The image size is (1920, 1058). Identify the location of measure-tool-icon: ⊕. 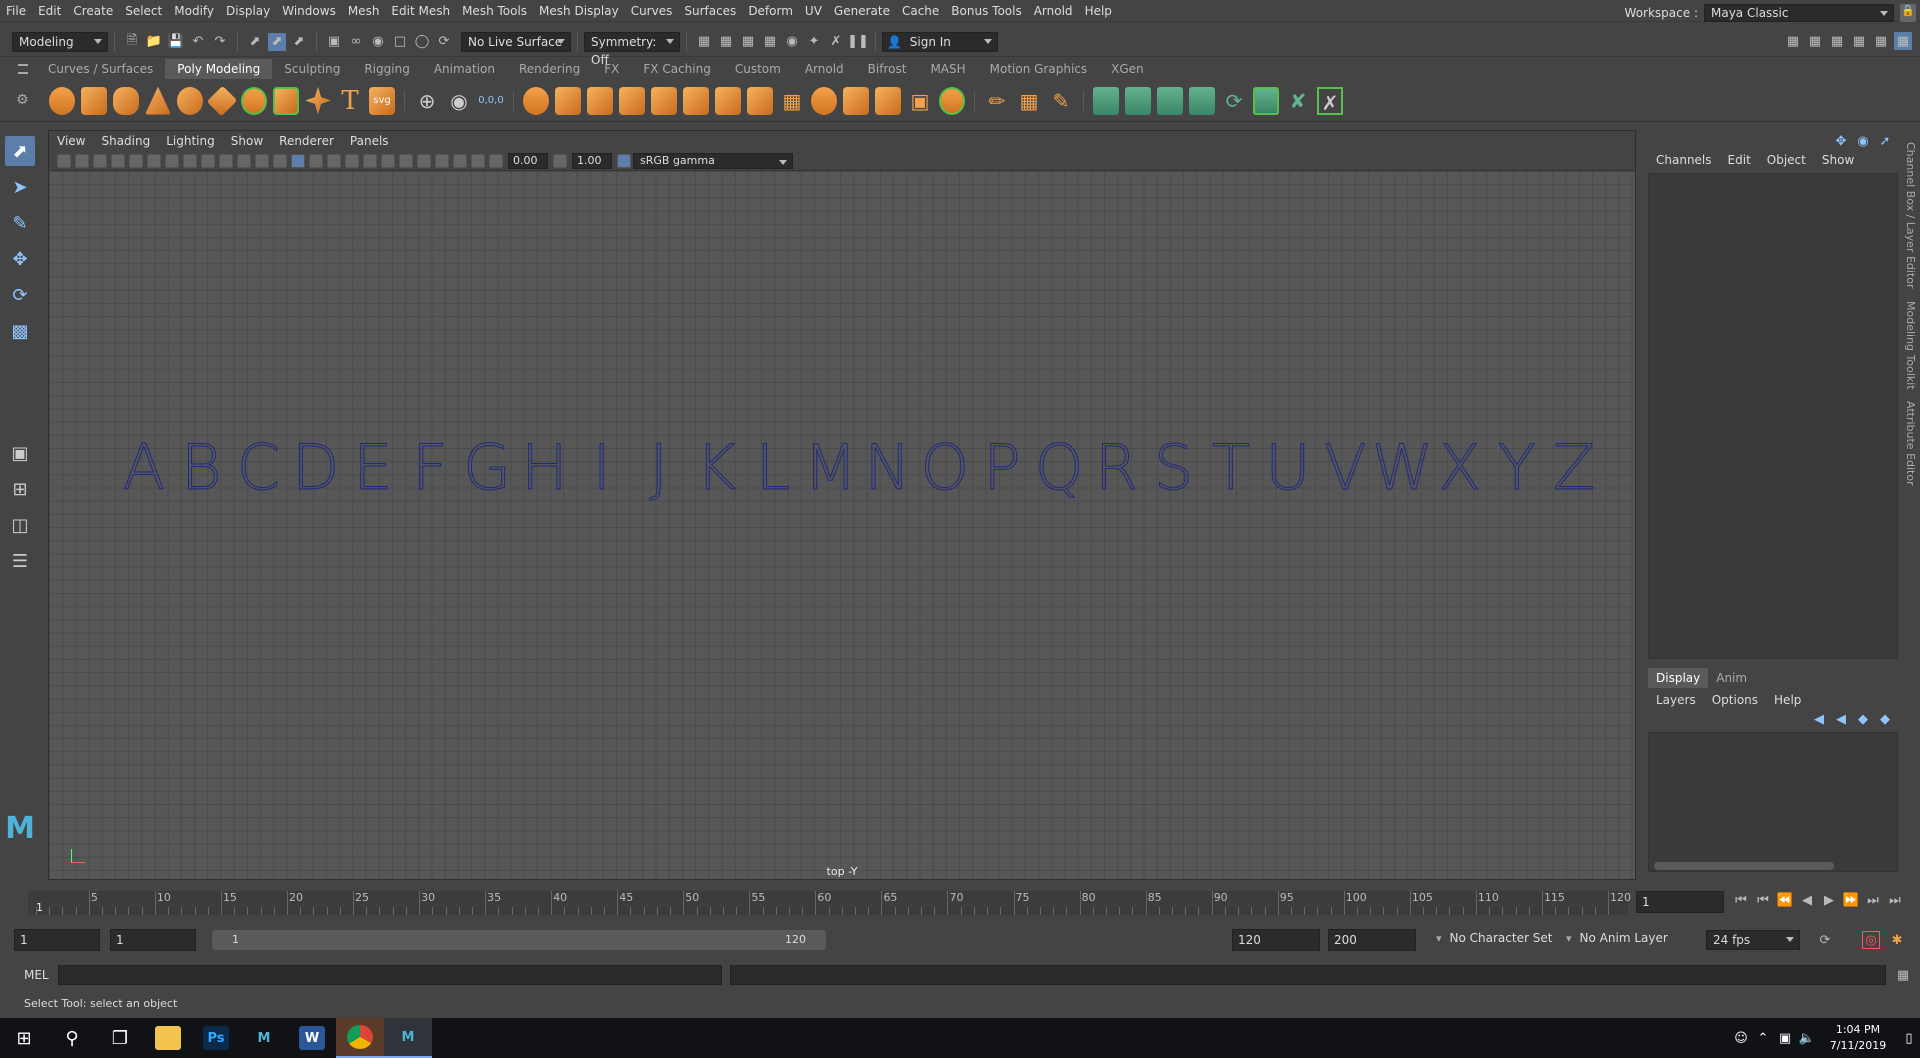
(427, 101).